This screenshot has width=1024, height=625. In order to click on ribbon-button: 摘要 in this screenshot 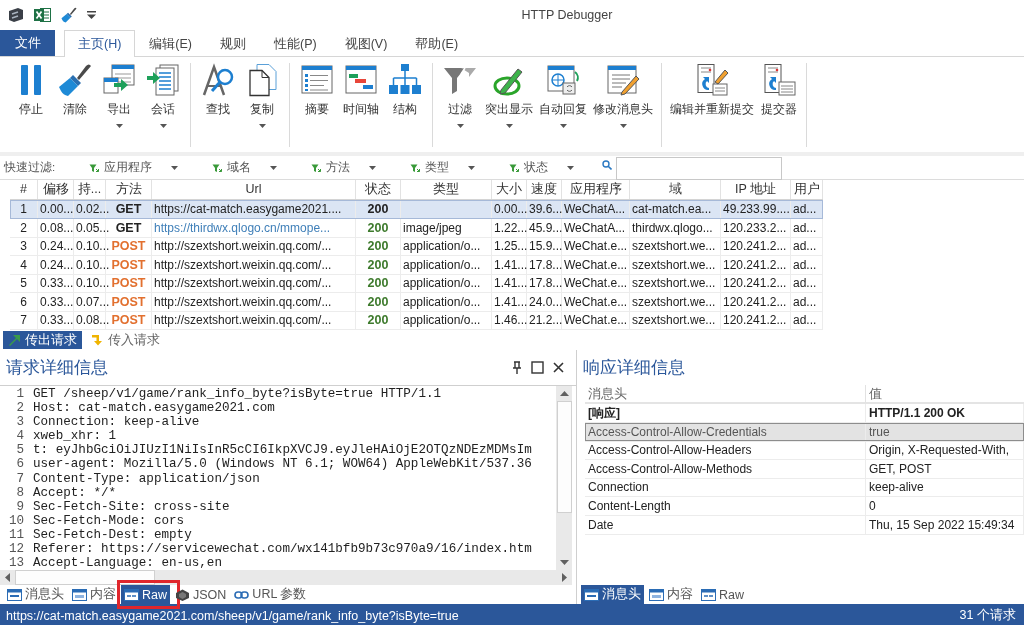, I will do `click(317, 103)`.